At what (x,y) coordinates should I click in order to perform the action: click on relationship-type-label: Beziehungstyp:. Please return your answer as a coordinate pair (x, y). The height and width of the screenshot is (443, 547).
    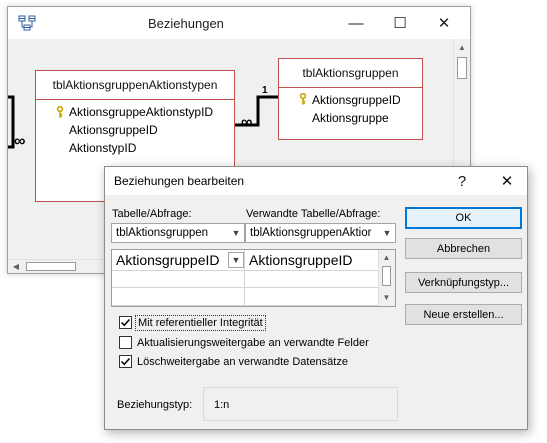
    Looking at the image, I should click on (155, 405).